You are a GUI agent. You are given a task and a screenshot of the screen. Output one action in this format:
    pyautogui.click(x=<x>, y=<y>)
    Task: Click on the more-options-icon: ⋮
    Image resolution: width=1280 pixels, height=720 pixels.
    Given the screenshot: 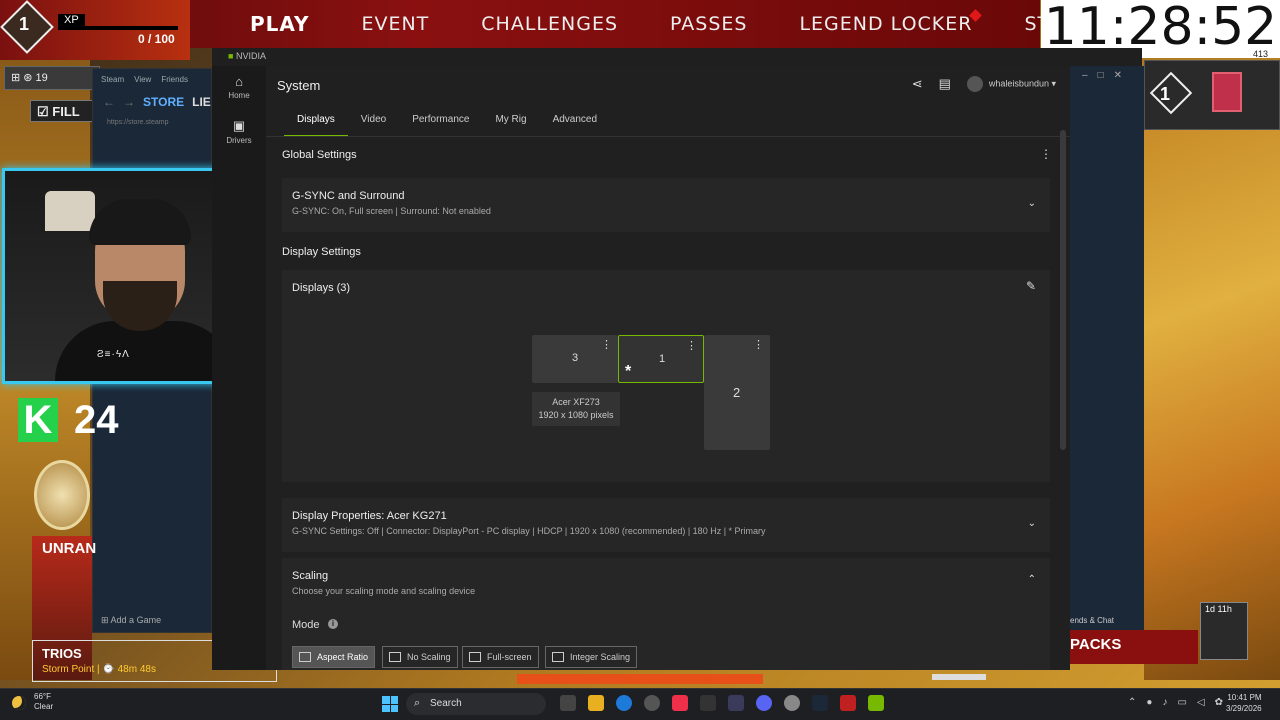 What is the action you would take?
    pyautogui.click(x=1046, y=154)
    